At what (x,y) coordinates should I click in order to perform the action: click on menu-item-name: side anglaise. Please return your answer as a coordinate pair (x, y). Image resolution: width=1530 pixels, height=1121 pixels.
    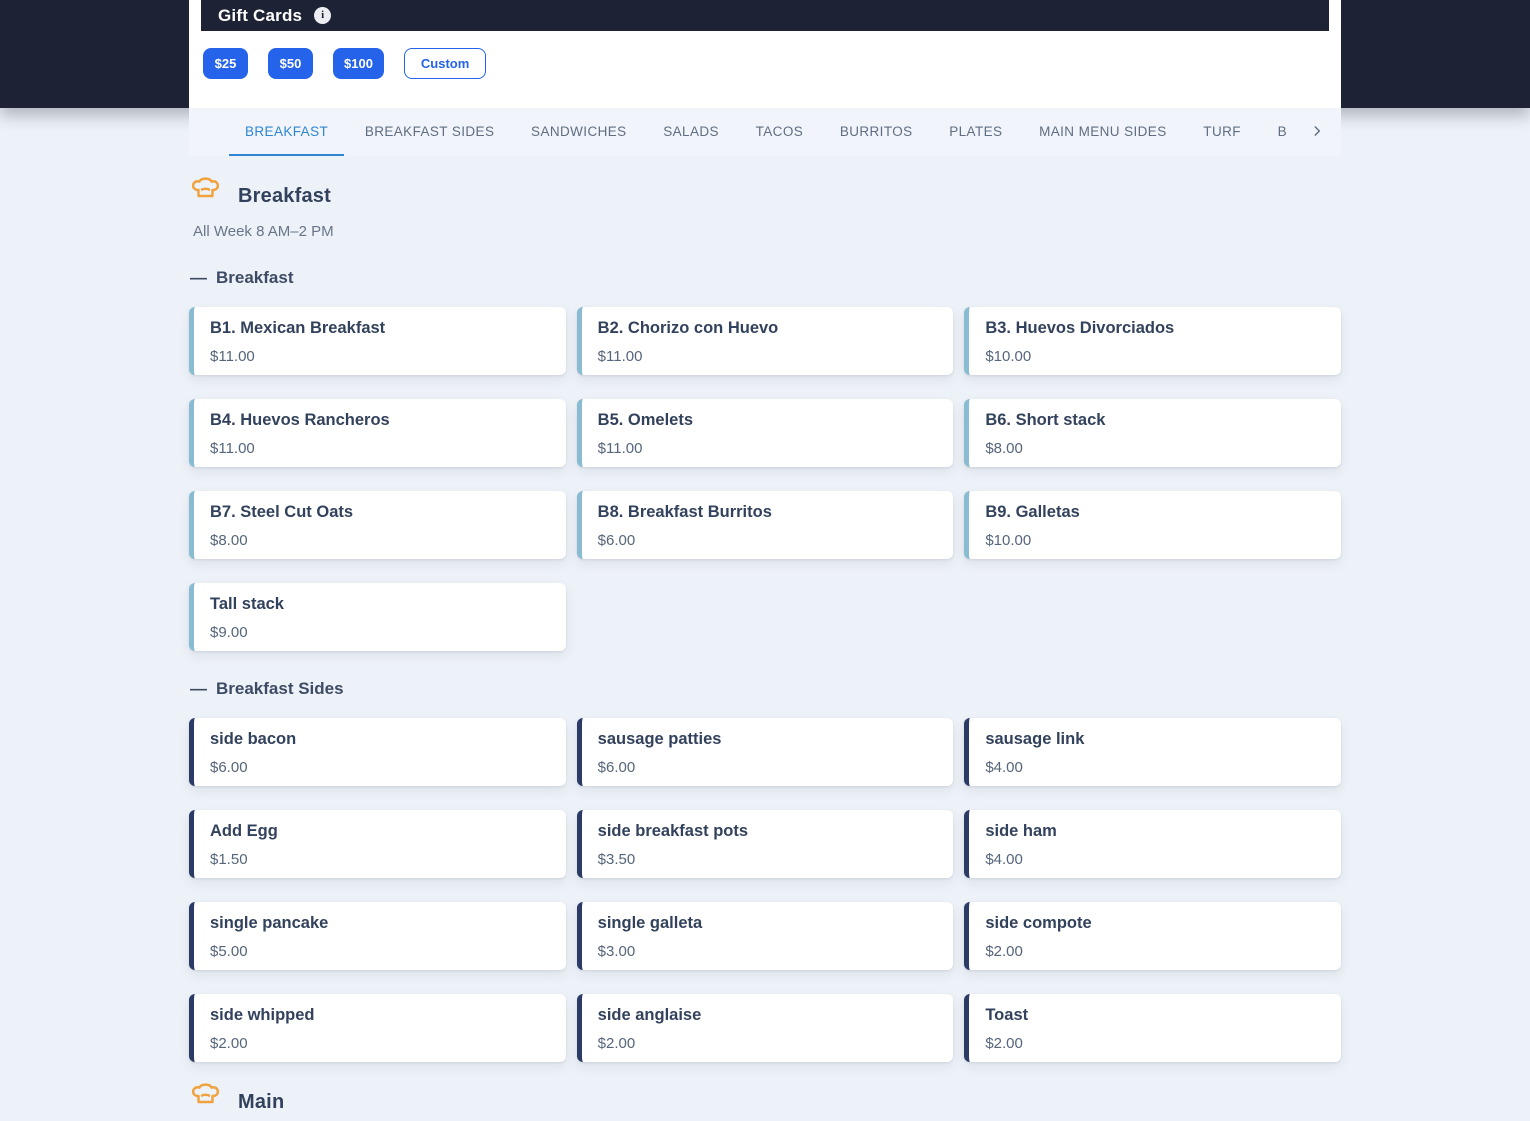
    Looking at the image, I should click on (649, 1015).